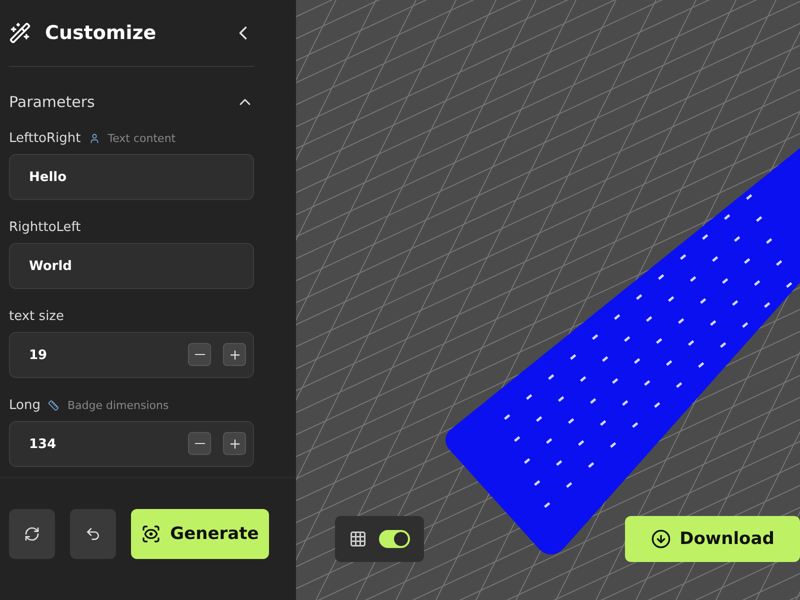 Image resolution: width=800 pixels, height=600 pixels. I want to click on number-field: 19, so click(131, 355).